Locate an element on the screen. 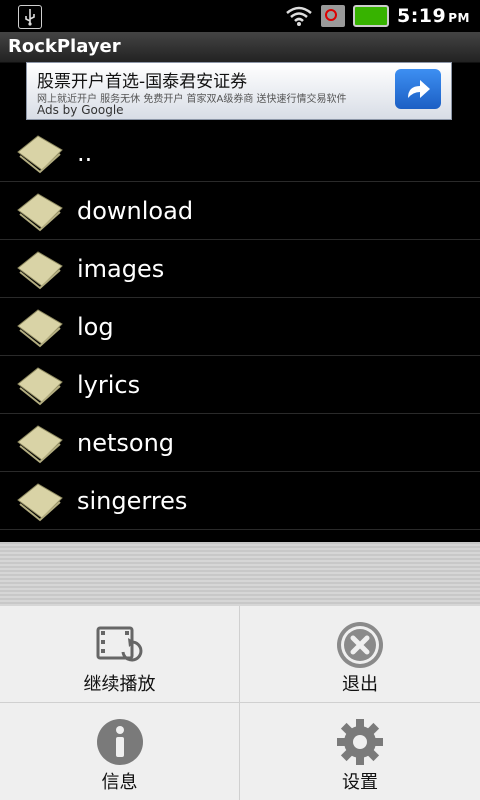 Image resolution: width=480 pixels, height=800 pixels. clock-ampm: PM is located at coordinates (459, 18).